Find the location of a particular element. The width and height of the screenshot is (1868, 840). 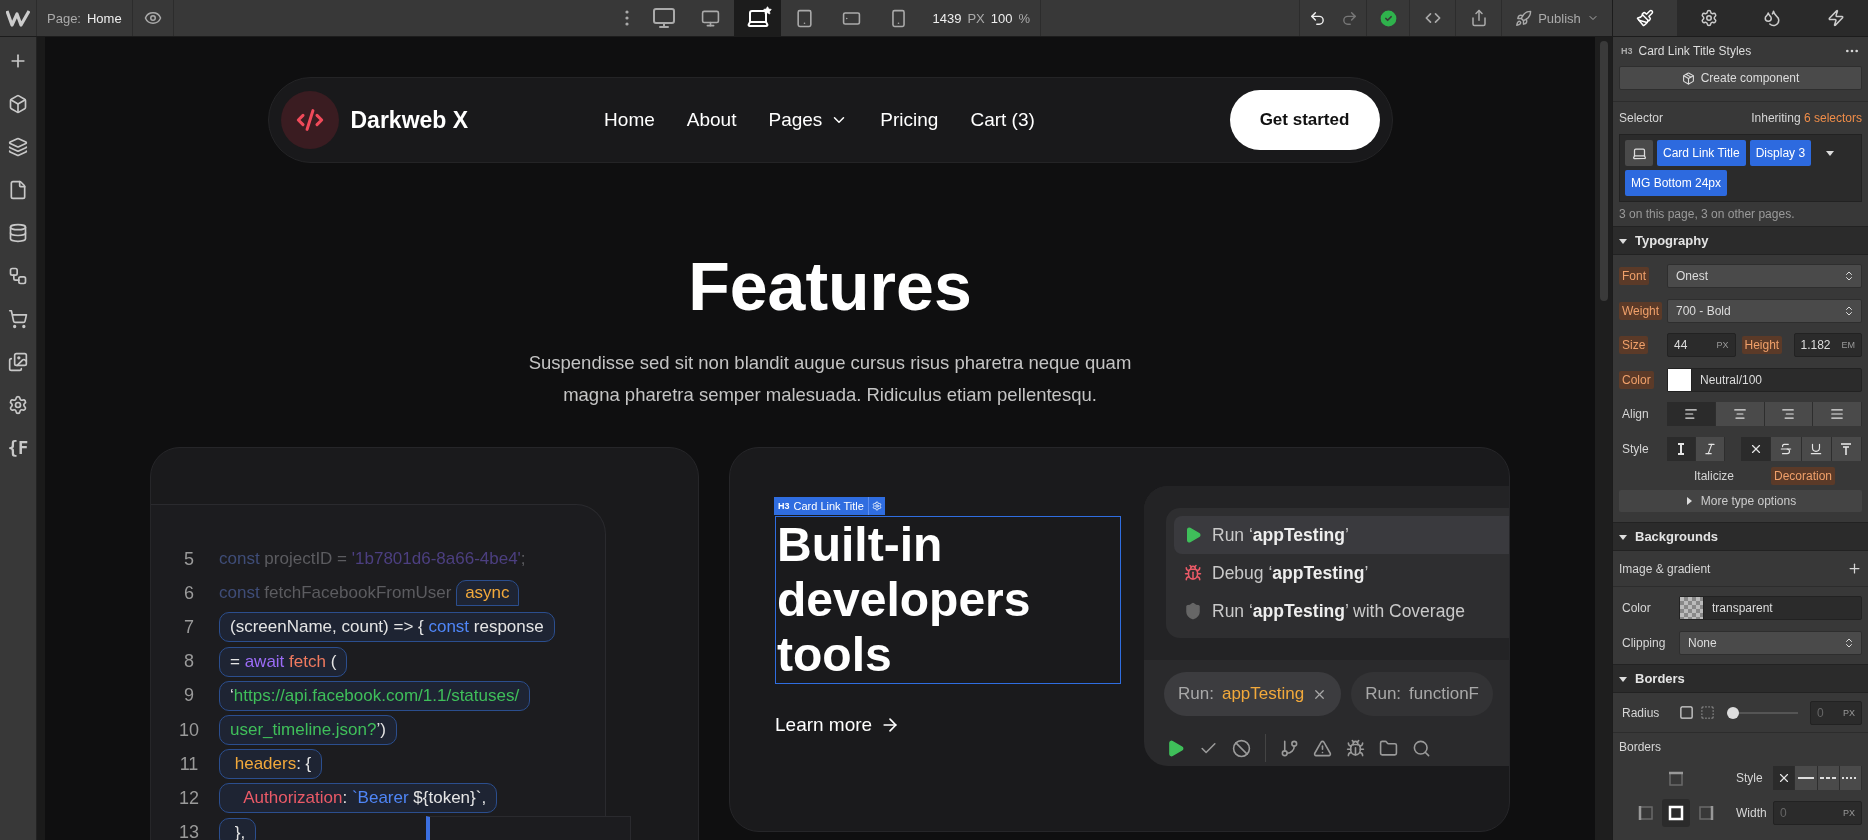

border-width-field: 0 PX is located at coordinates (1817, 812).